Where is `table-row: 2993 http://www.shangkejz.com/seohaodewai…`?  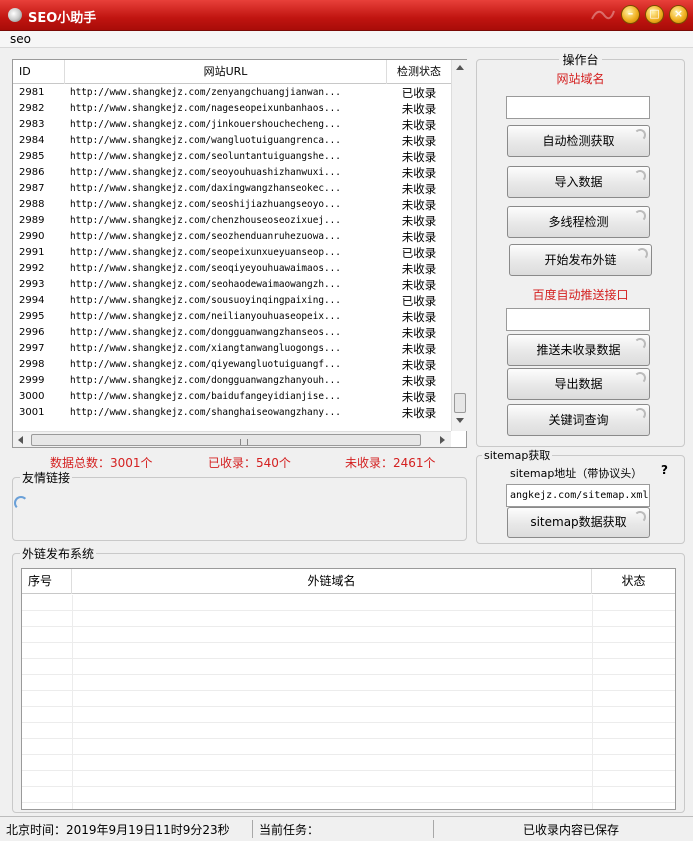
table-row: 2993 http://www.shangkejz.com/seohaodewai… is located at coordinates (232, 285).